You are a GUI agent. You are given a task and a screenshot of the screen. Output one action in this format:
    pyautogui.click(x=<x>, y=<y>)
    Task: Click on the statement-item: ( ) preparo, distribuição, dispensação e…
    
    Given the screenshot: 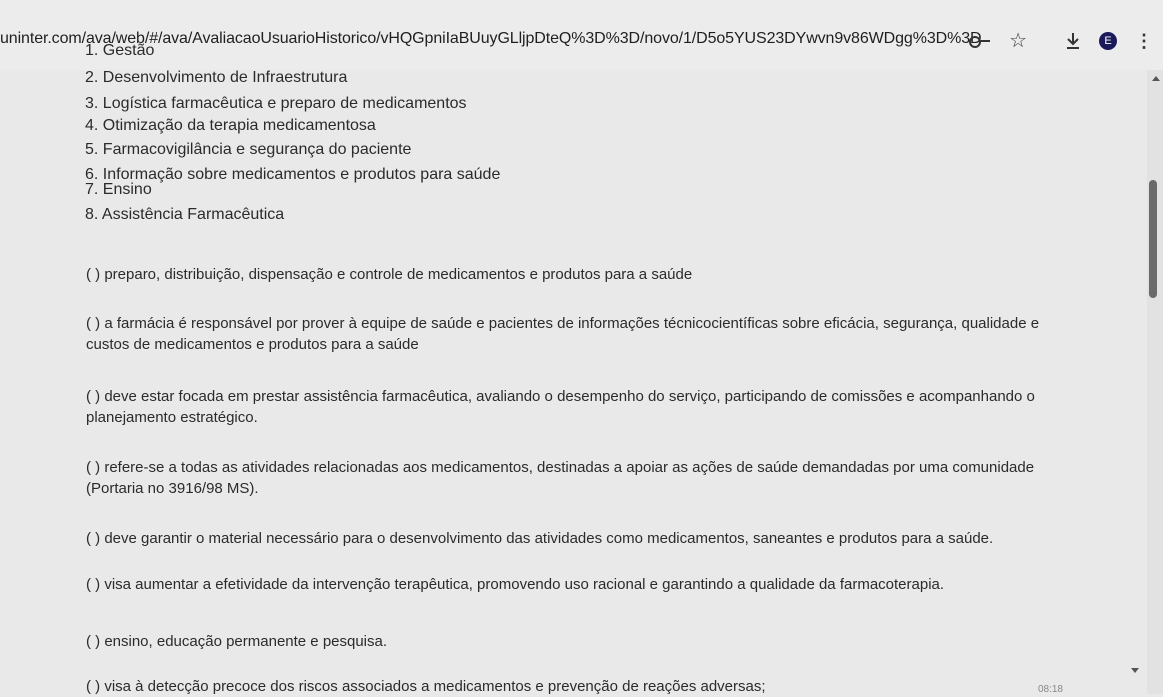 What is the action you would take?
    pyautogui.click(x=389, y=274)
    